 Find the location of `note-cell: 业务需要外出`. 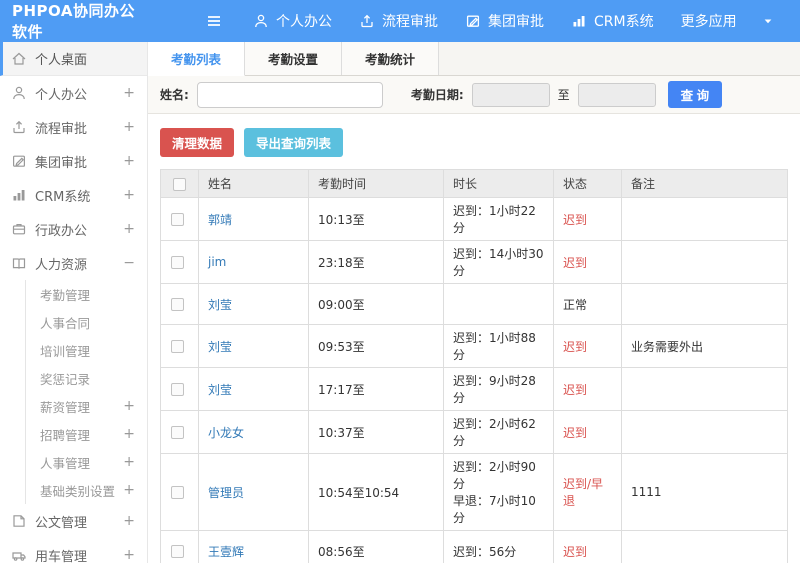

note-cell: 业务需要外出 is located at coordinates (704, 346).